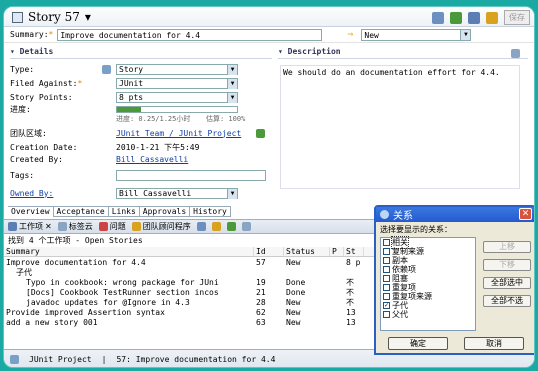  Describe the element at coordinates (428, 314) in the screenshot. I see `relation-item: 父代` at that location.